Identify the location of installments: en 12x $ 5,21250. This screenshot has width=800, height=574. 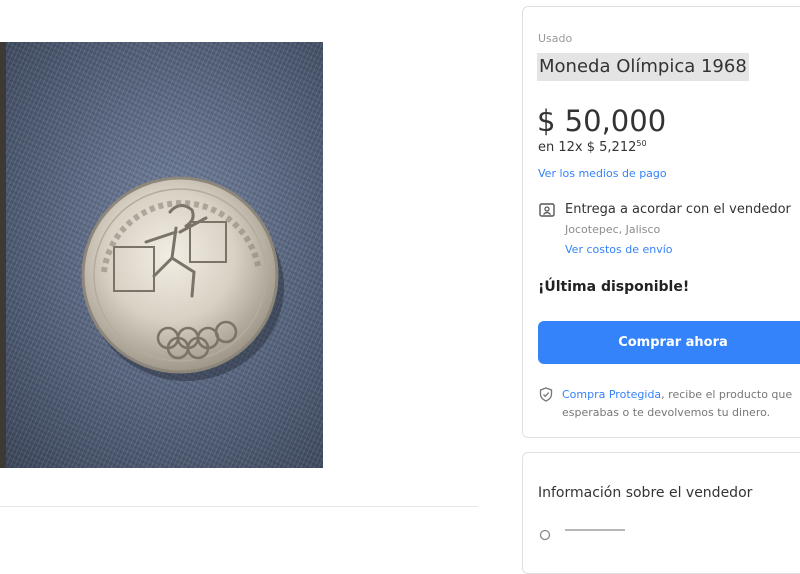
(592, 147).